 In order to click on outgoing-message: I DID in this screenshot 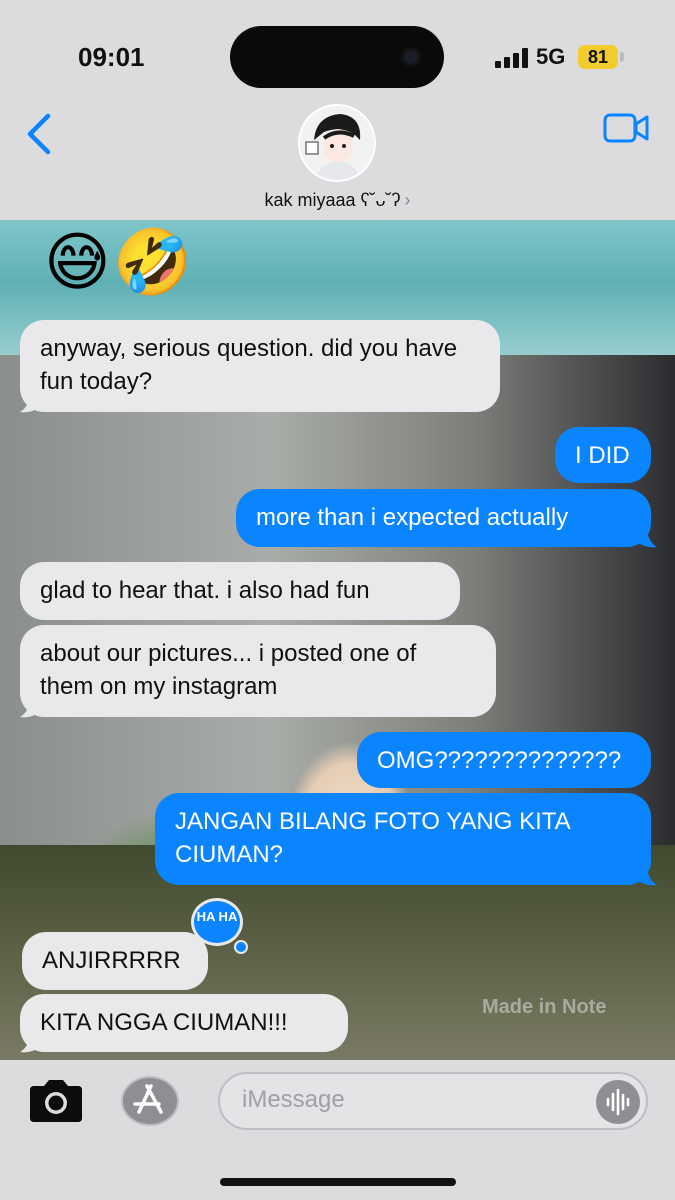, I will do `click(603, 455)`.